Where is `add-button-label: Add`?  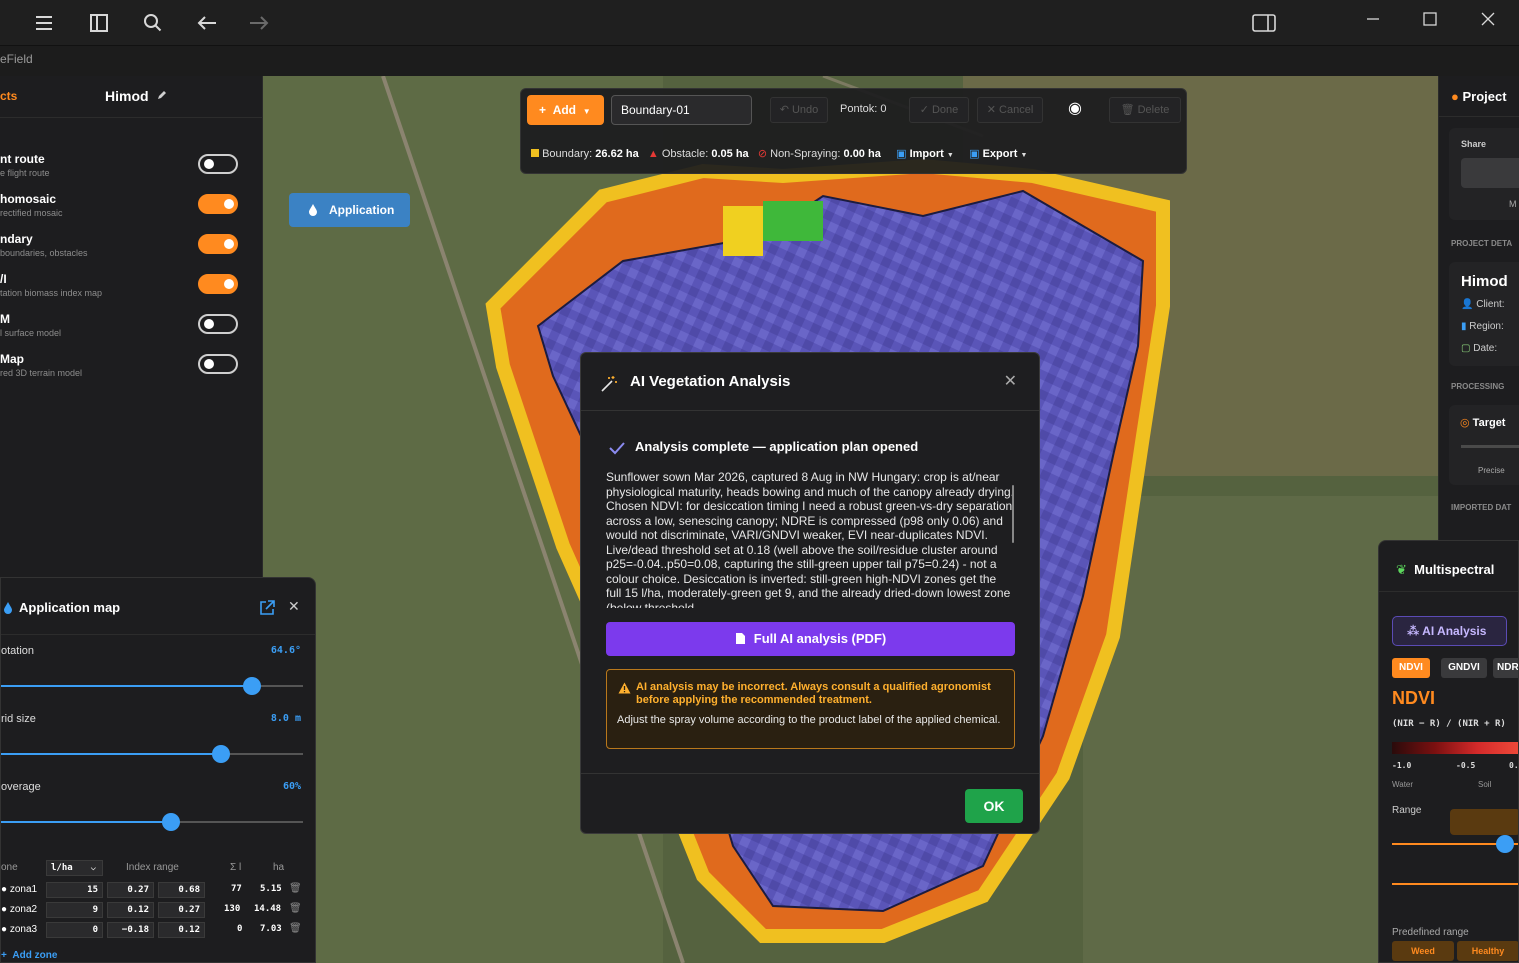 add-button-label: Add is located at coordinates (564, 110).